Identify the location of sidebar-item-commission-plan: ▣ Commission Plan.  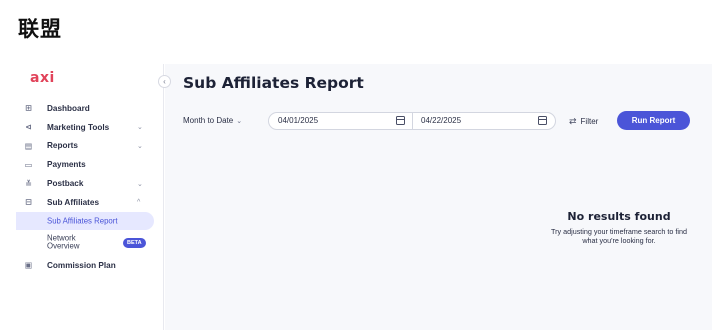
(90, 265).